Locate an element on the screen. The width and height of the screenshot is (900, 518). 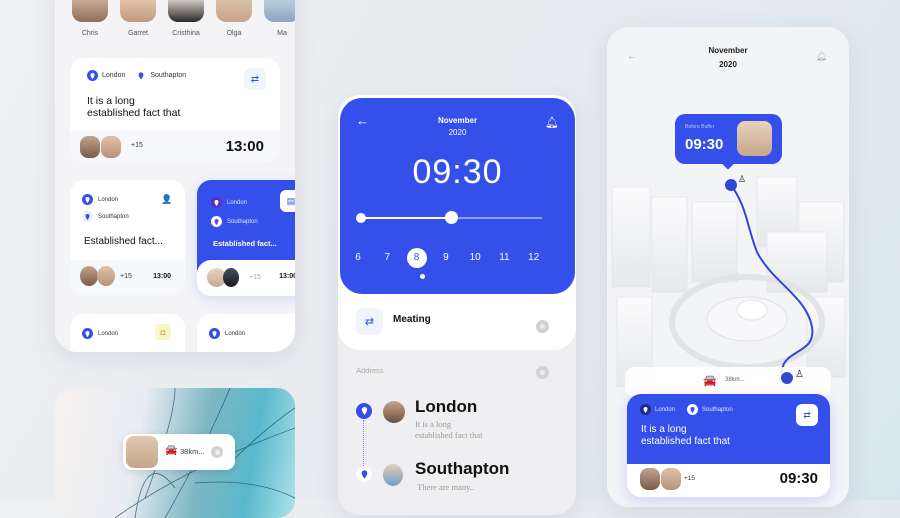
hour-option: 7 is located at coordinates (387, 258).